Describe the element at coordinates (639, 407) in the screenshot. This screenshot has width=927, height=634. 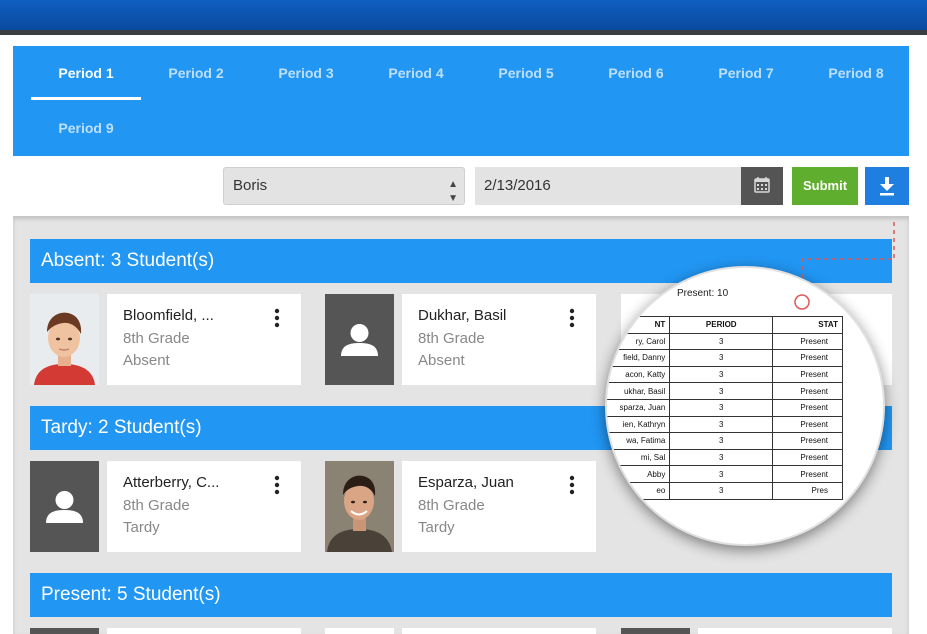
I see `report-cell-student: sparza, Juan` at that location.